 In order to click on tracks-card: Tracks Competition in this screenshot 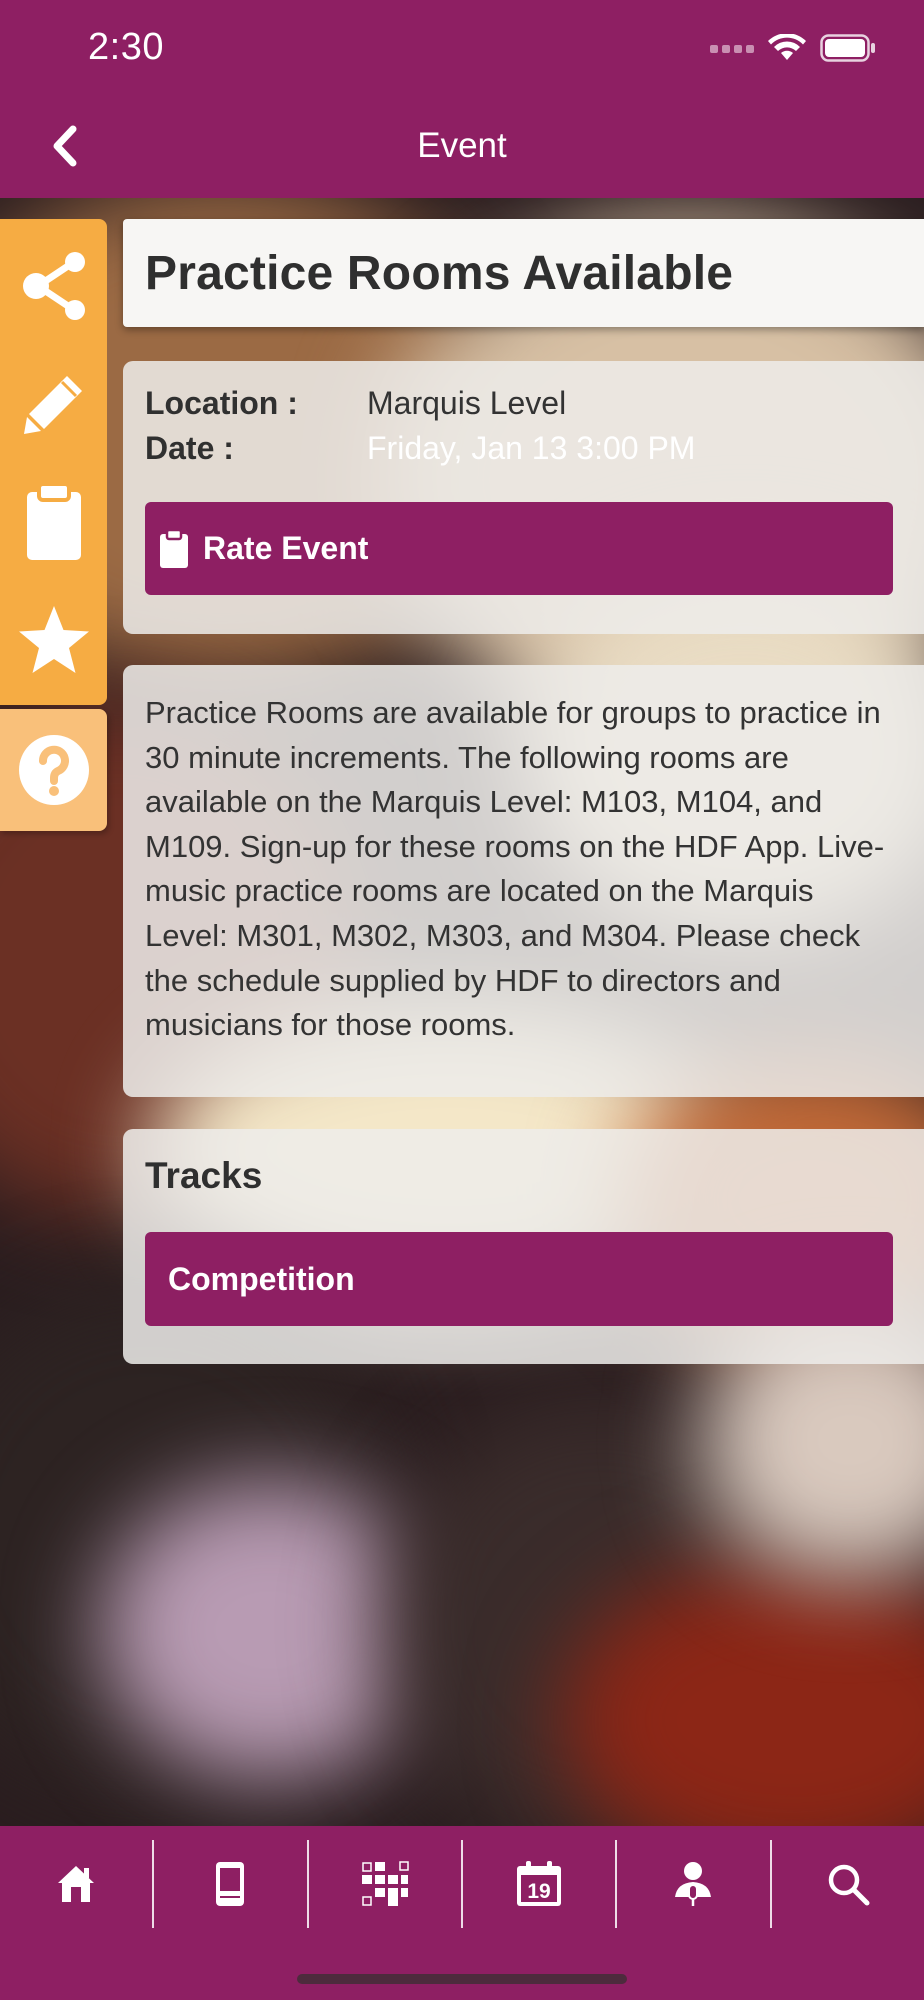, I will do `click(523, 1246)`.